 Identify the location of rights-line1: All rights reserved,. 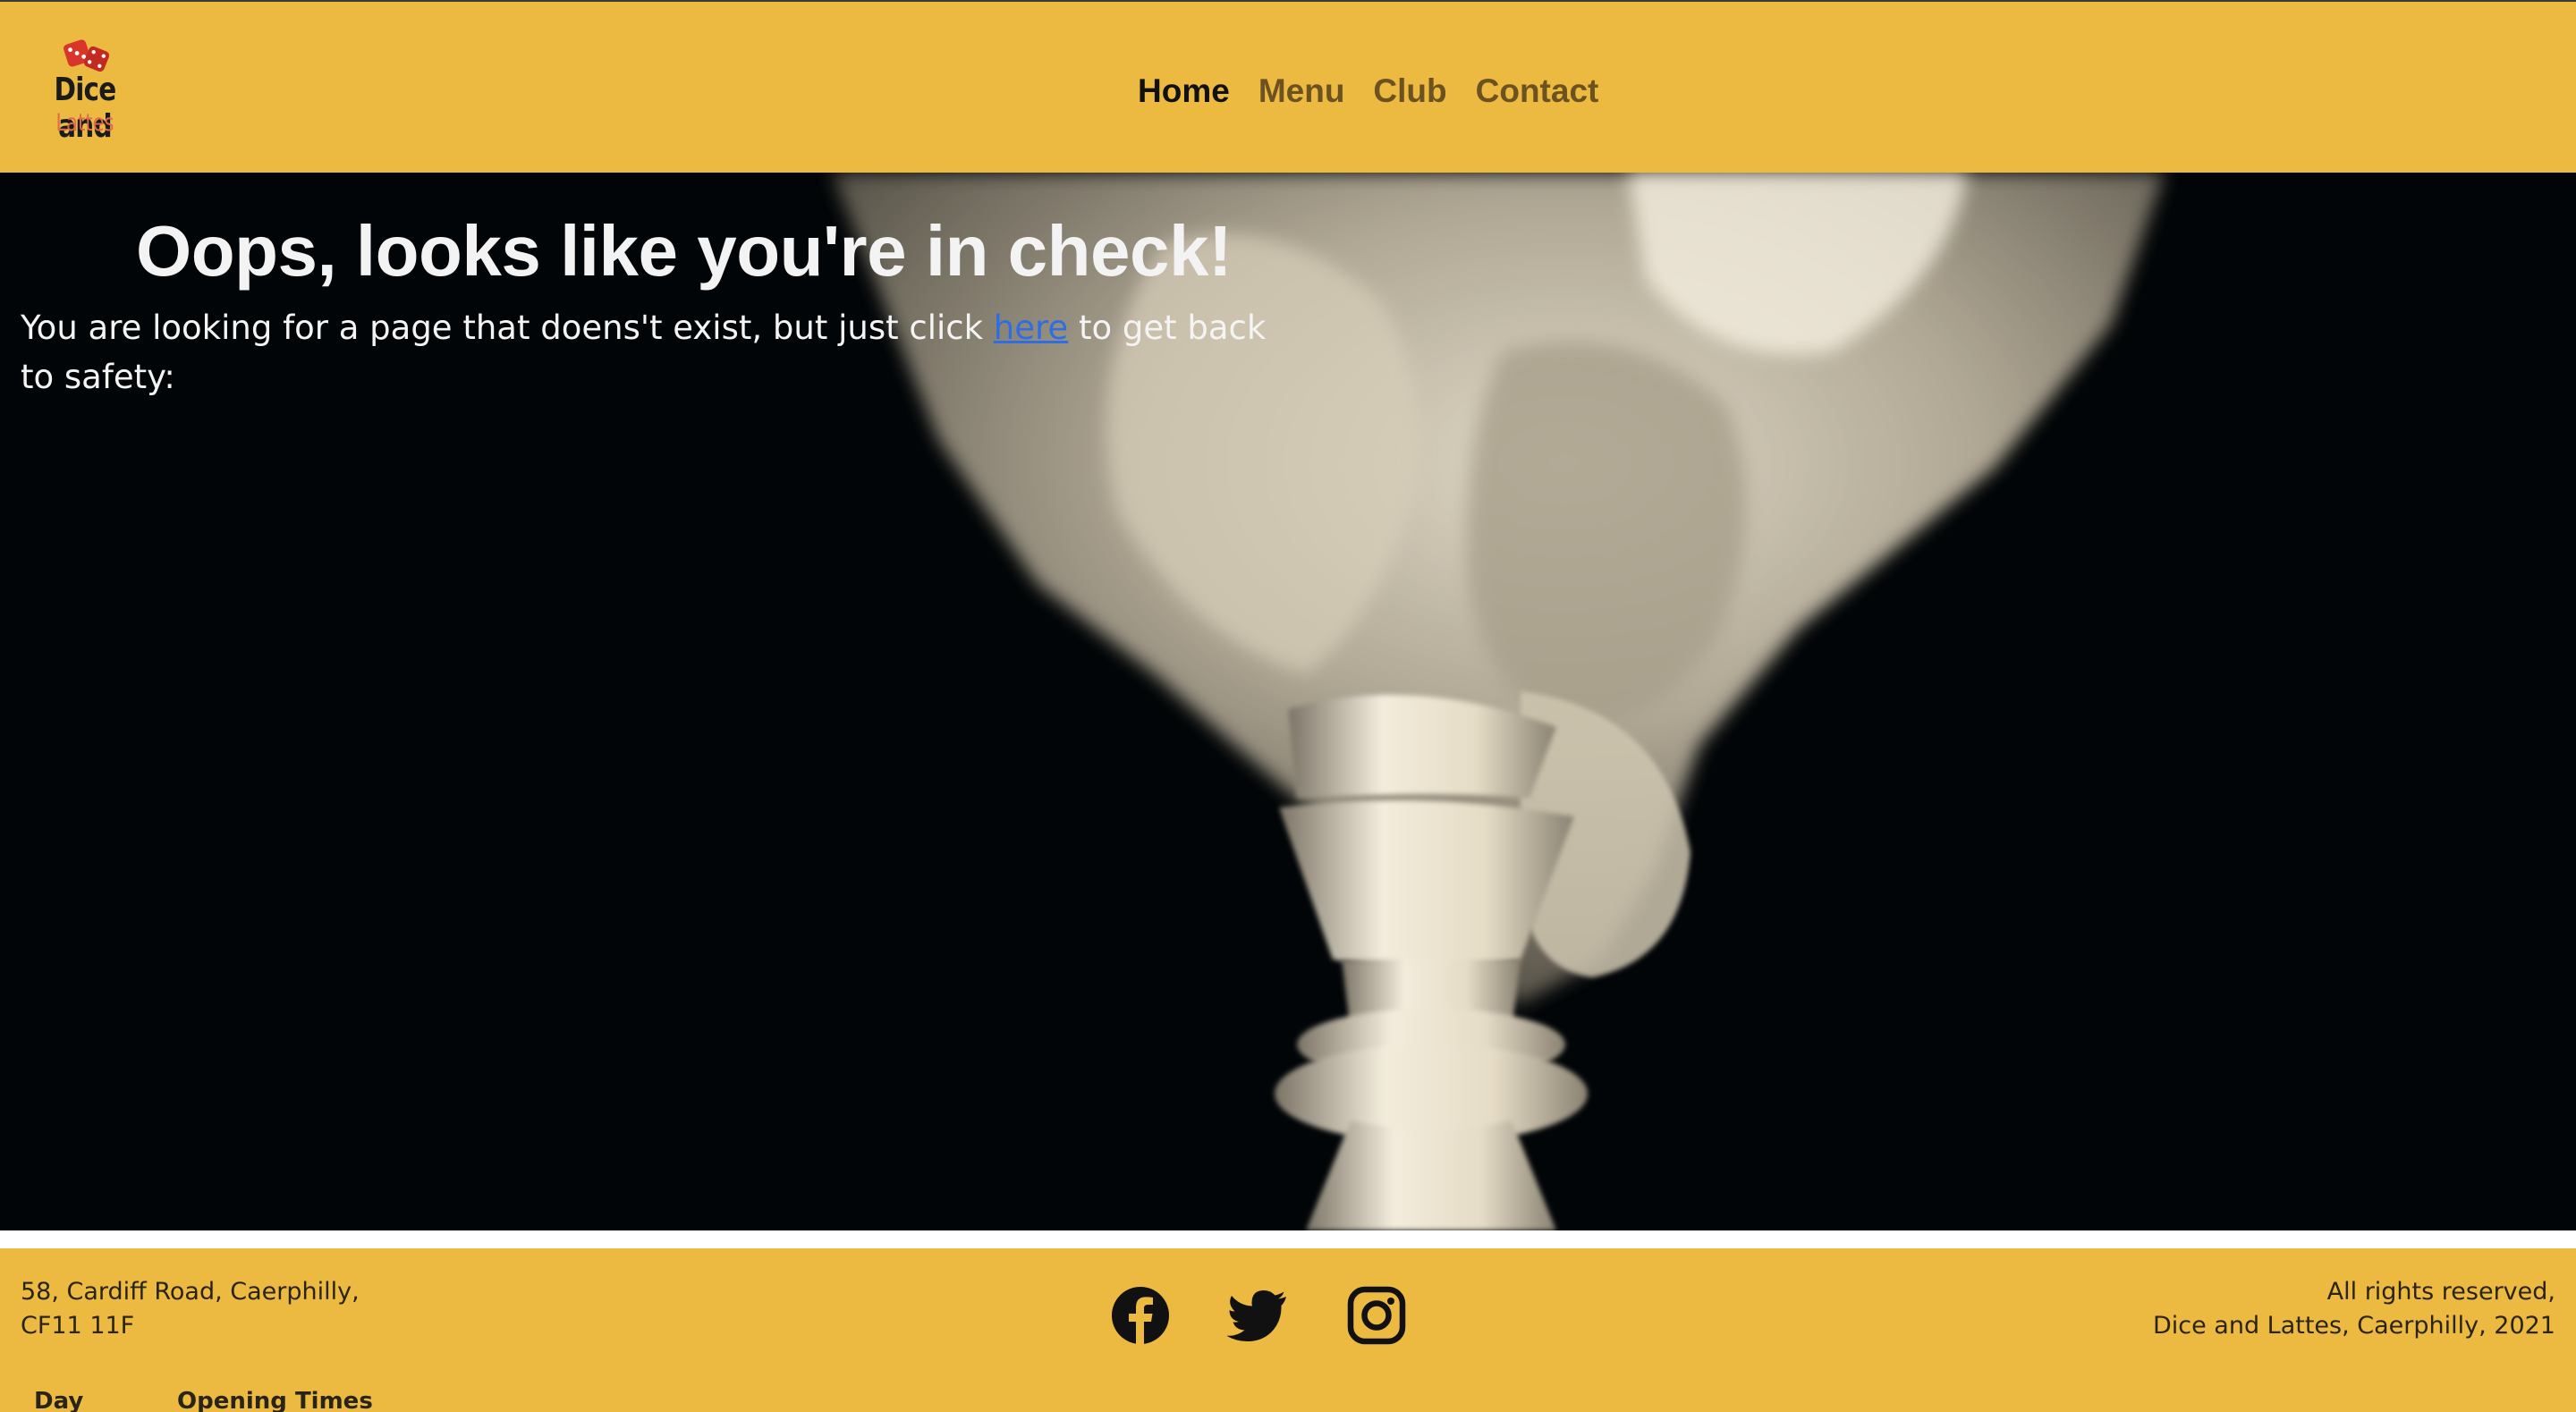
(2440, 1292).